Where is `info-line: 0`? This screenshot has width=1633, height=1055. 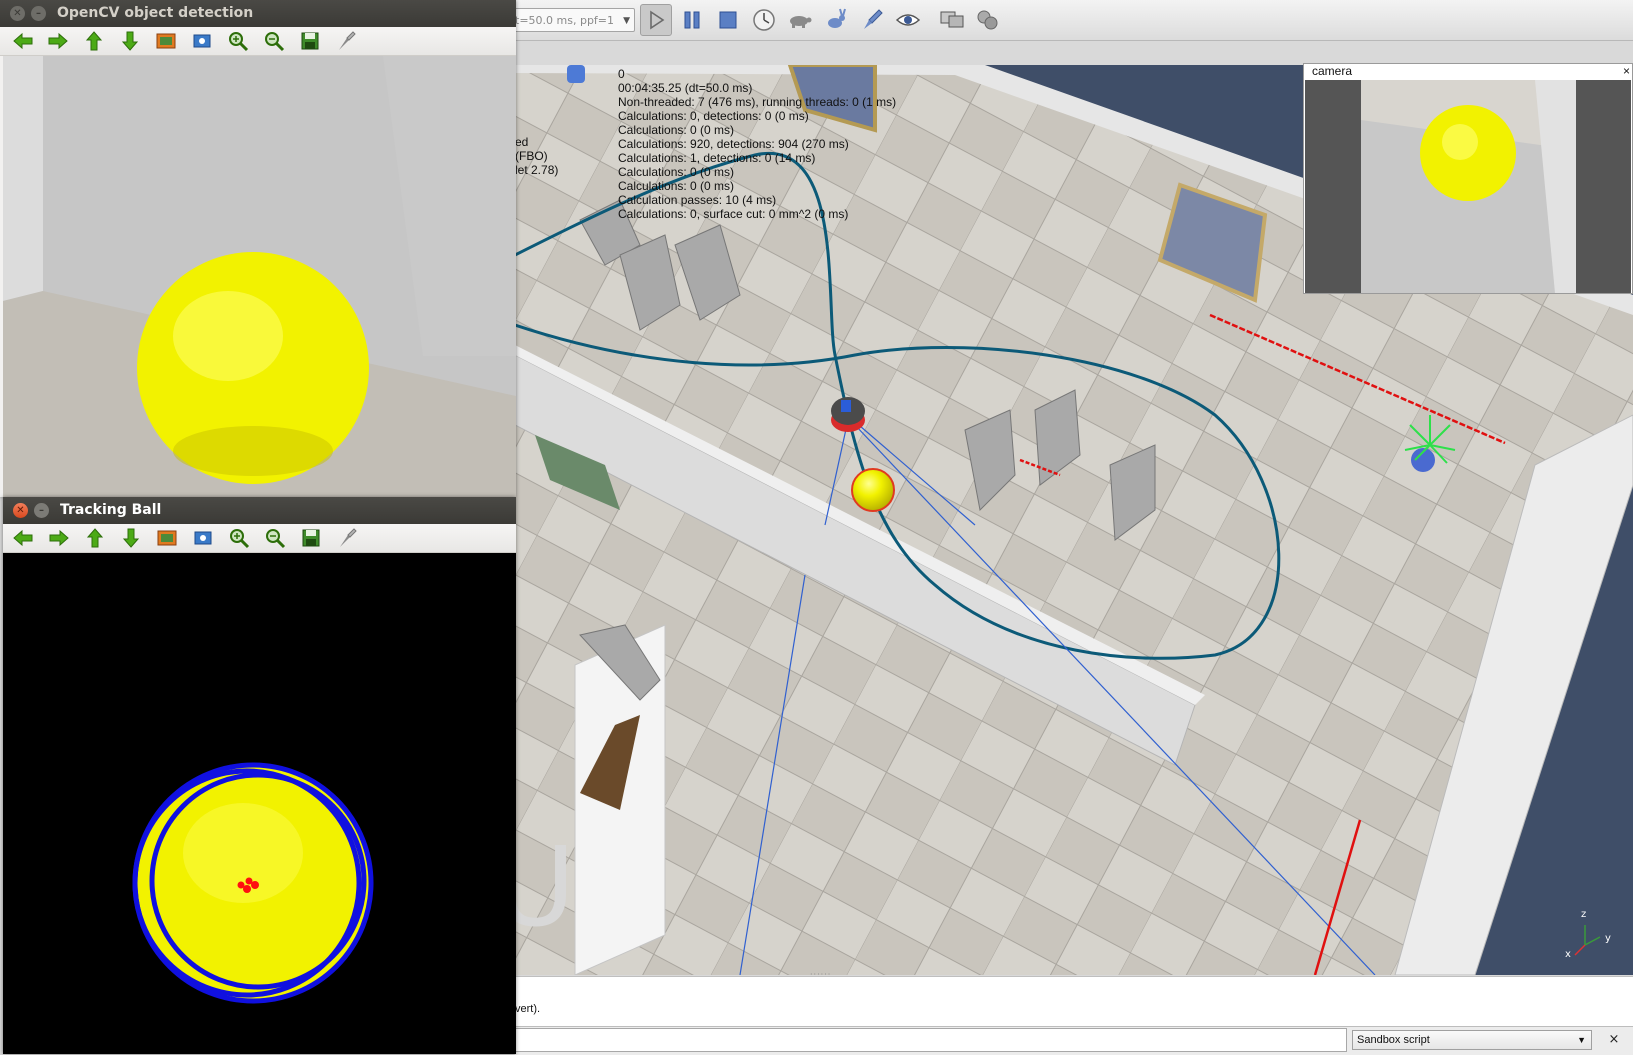 info-line: 0 is located at coordinates (621, 74).